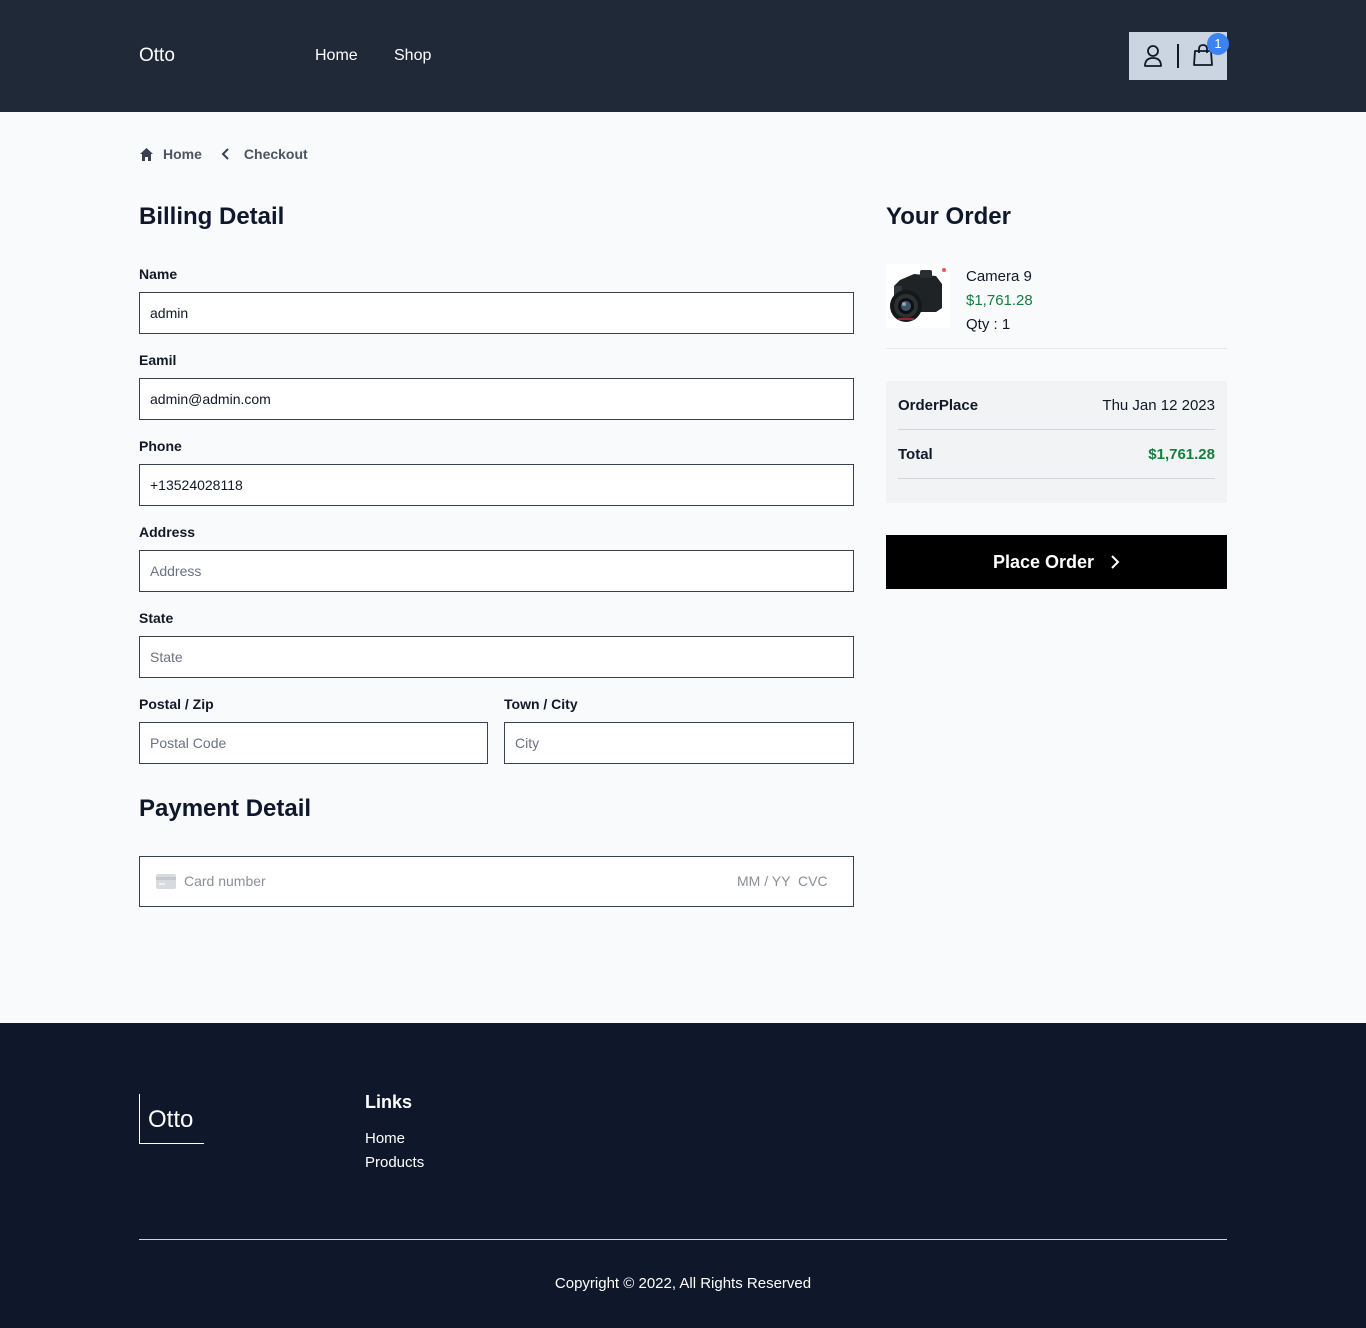 This screenshot has width=1366, height=1328. I want to click on cart-count-badge: 1, so click(1218, 44).